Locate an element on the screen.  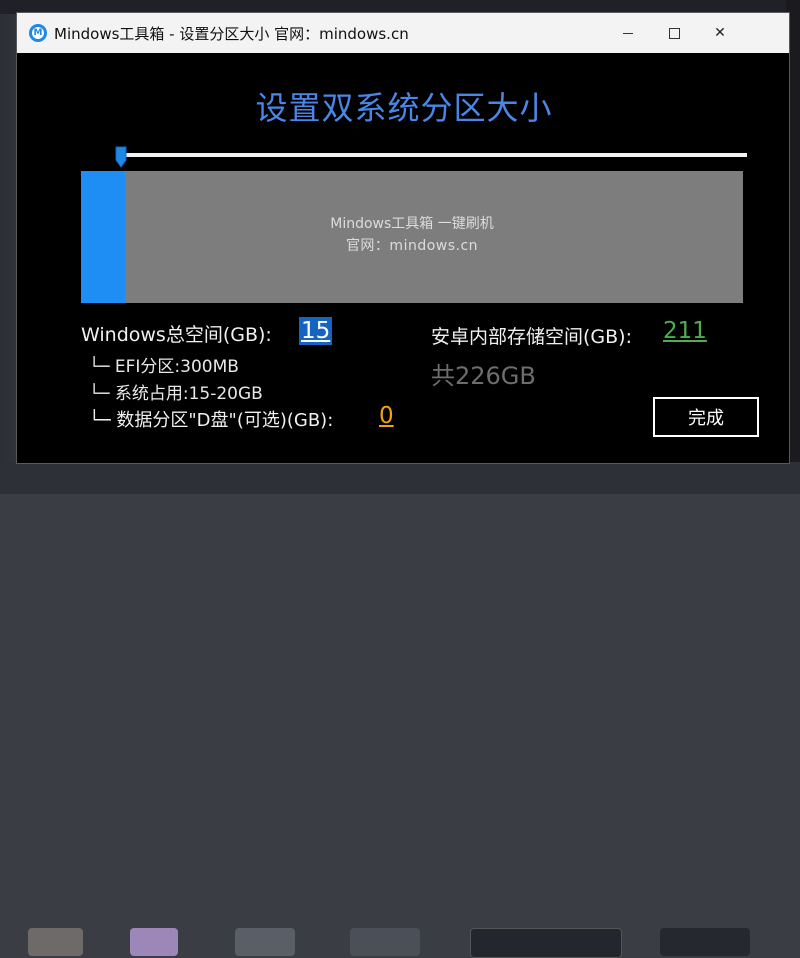
page-title: 设置双系统分区大小 is located at coordinates (404, 108).